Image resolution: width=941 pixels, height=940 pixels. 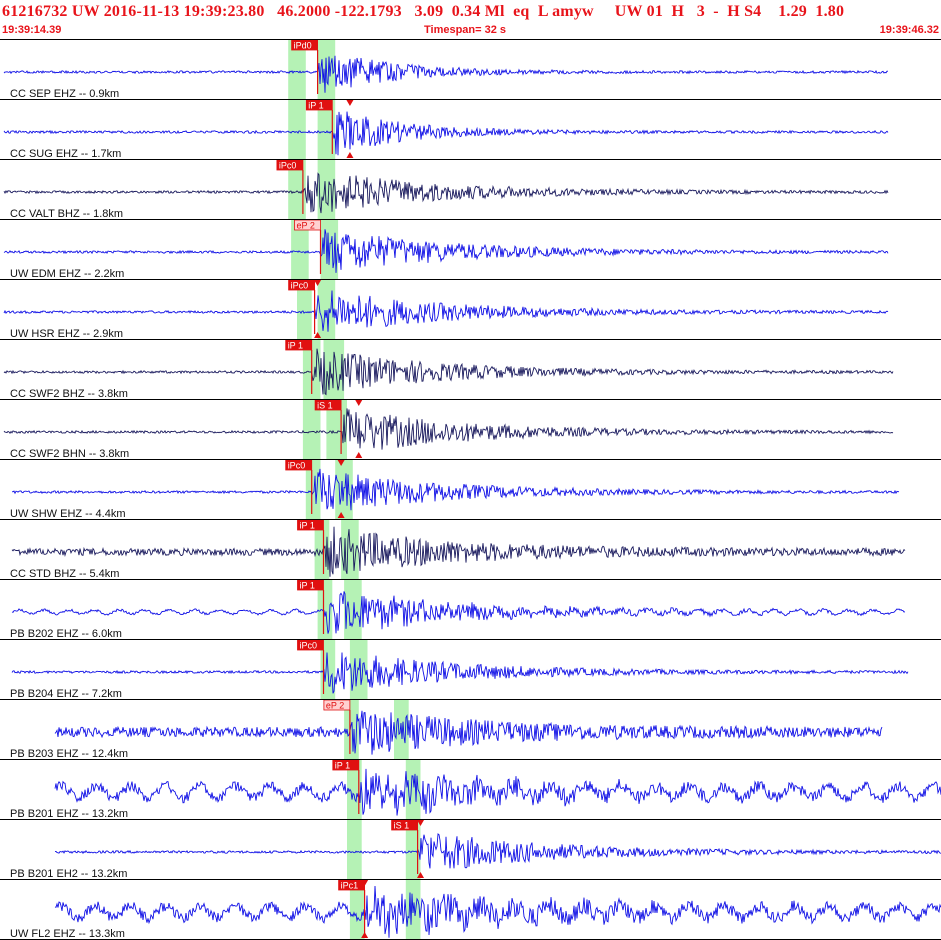 What do you see at coordinates (350, 886) in the screenshot?
I see `phase-pick-label: iPc1` at bounding box center [350, 886].